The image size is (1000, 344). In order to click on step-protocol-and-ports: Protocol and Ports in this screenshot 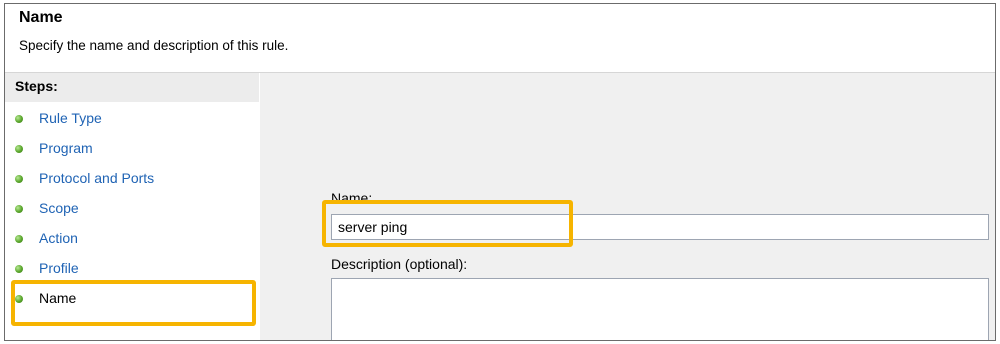, I will do `click(132, 179)`.